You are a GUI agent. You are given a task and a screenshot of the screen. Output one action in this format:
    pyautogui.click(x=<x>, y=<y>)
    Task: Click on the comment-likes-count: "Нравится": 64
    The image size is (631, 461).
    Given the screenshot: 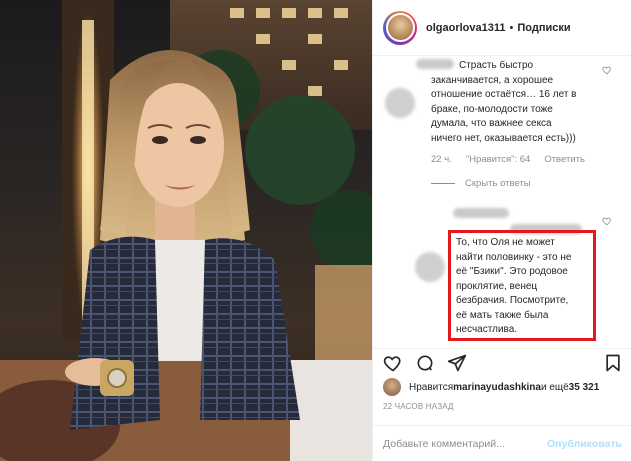 What is the action you would take?
    pyautogui.click(x=498, y=159)
    